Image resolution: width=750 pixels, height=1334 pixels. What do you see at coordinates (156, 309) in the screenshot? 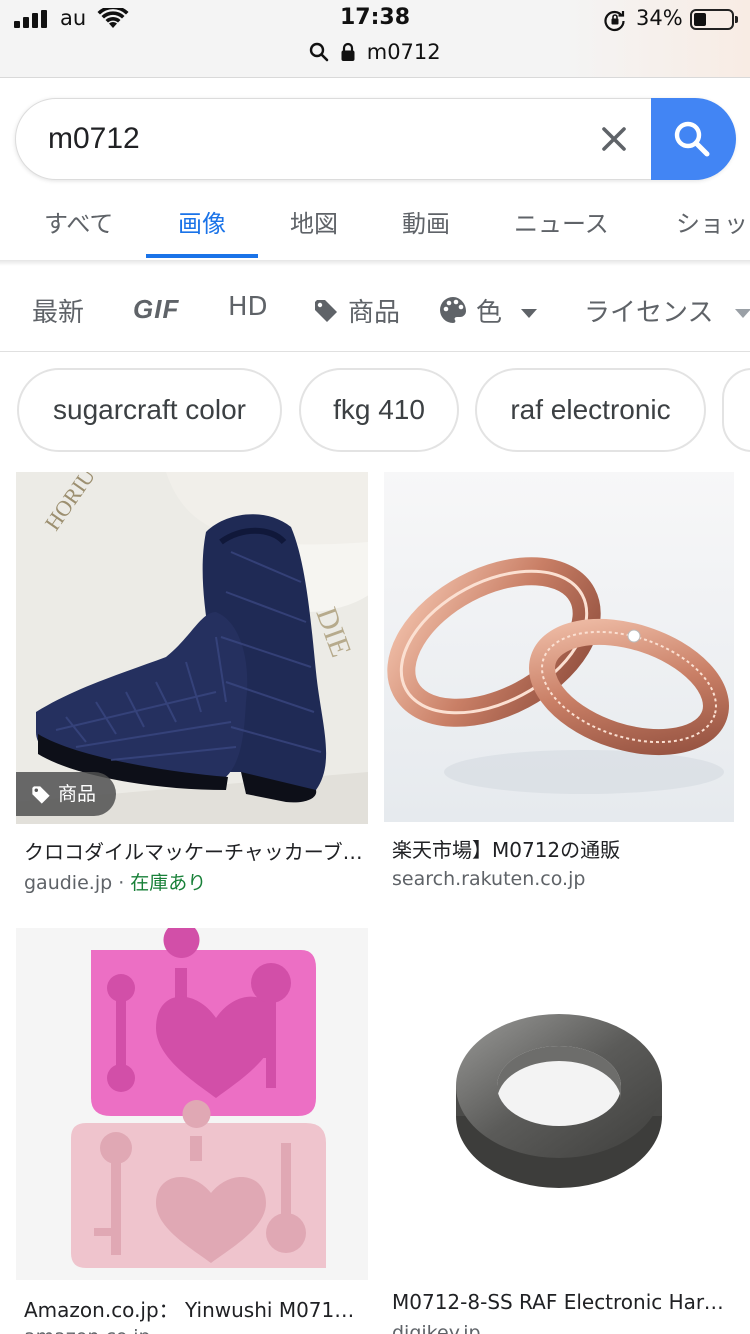
I see `filter-gif: GIF` at bounding box center [156, 309].